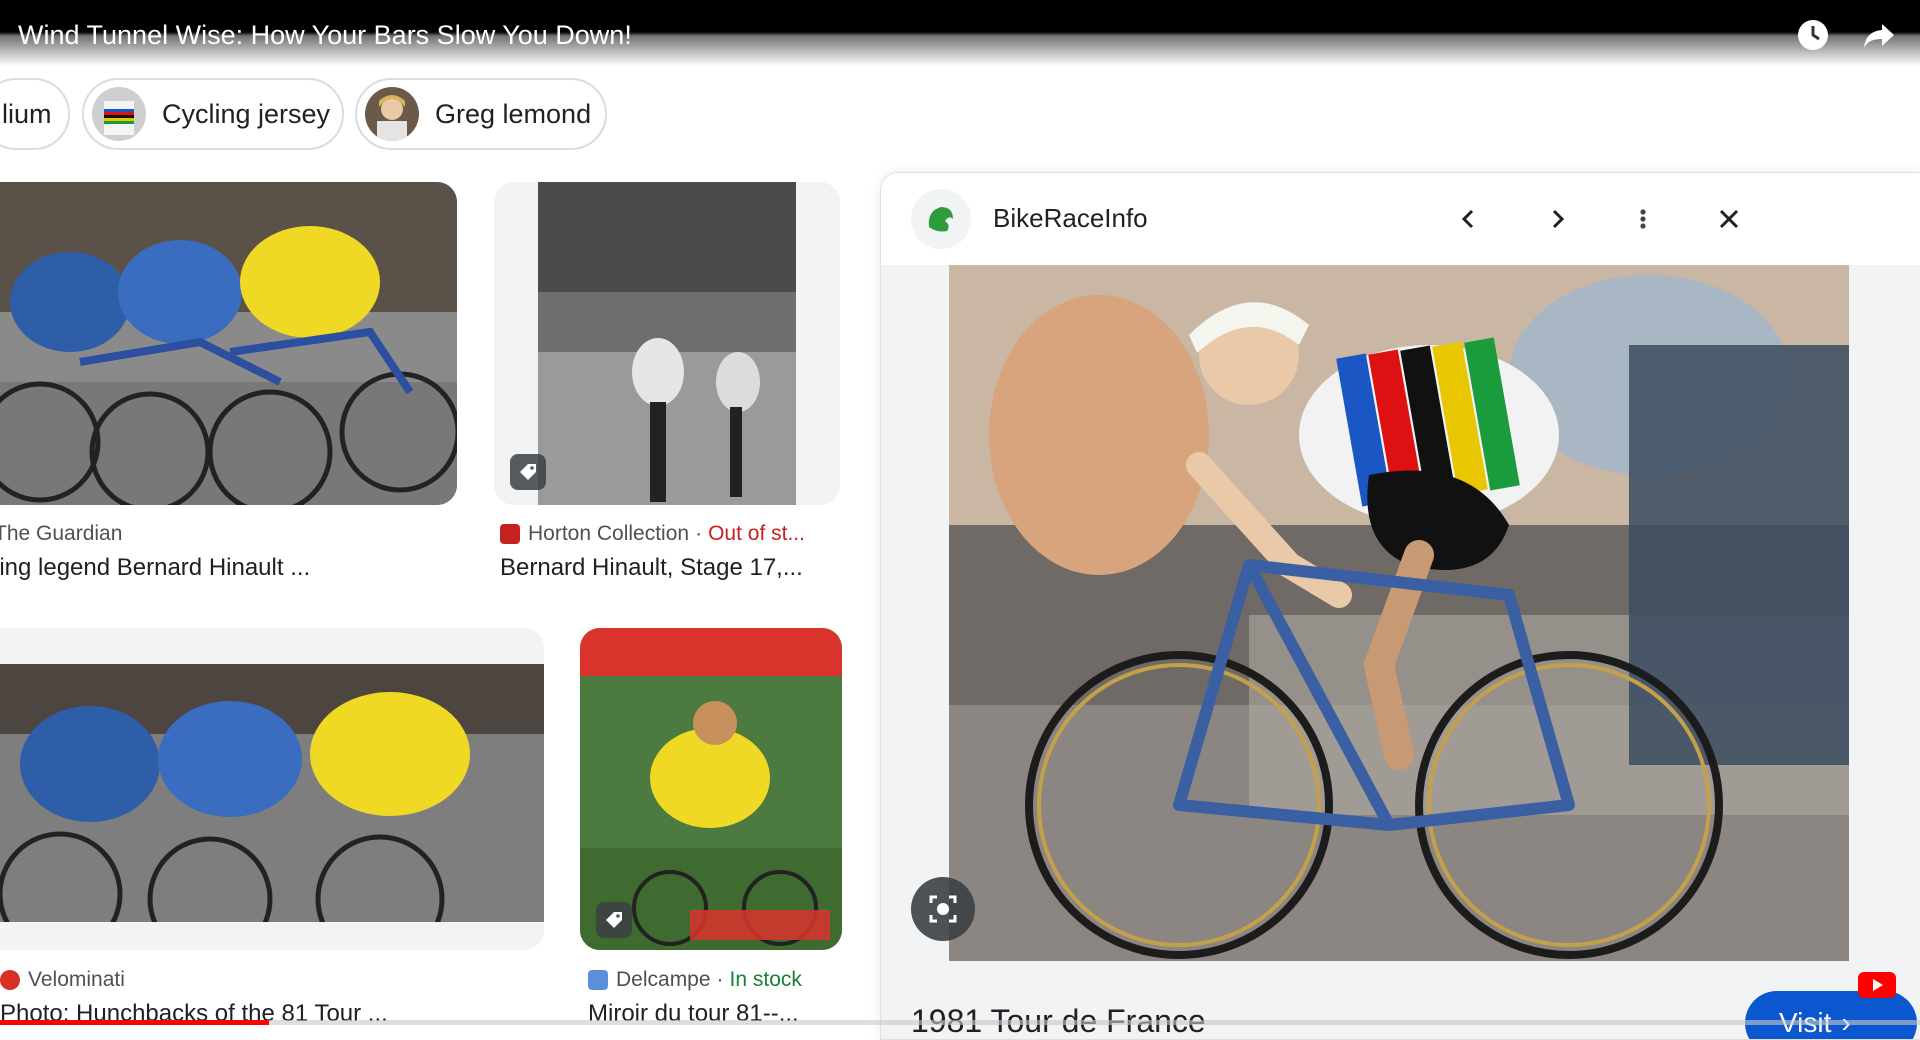 The height and width of the screenshot is (1040, 1920). I want to click on result-source: Delcampe · In stock, so click(695, 980).